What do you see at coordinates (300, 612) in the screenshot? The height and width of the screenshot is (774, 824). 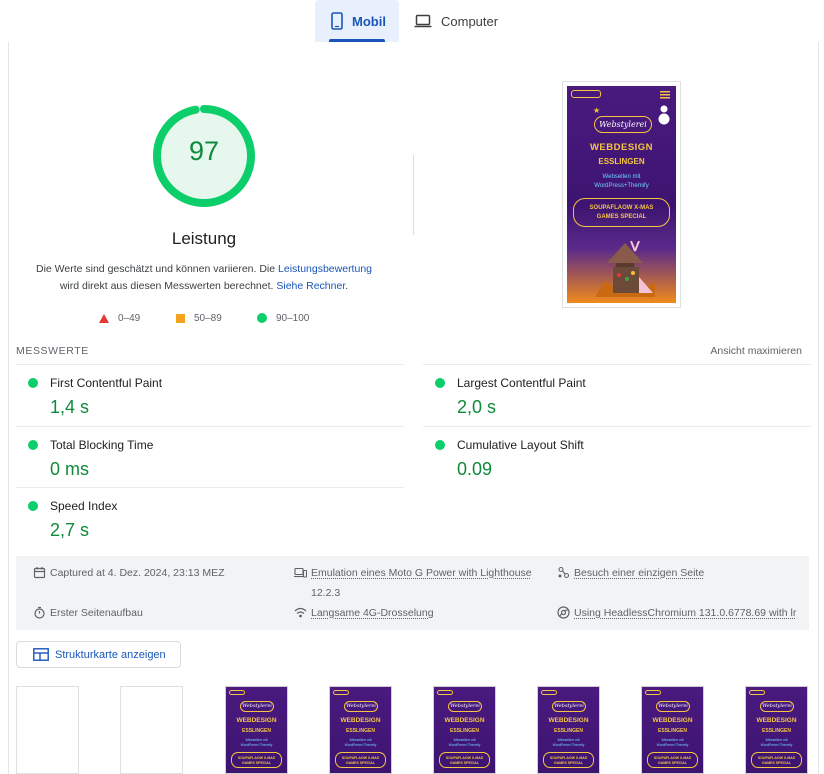 I see `wifi-icon` at bounding box center [300, 612].